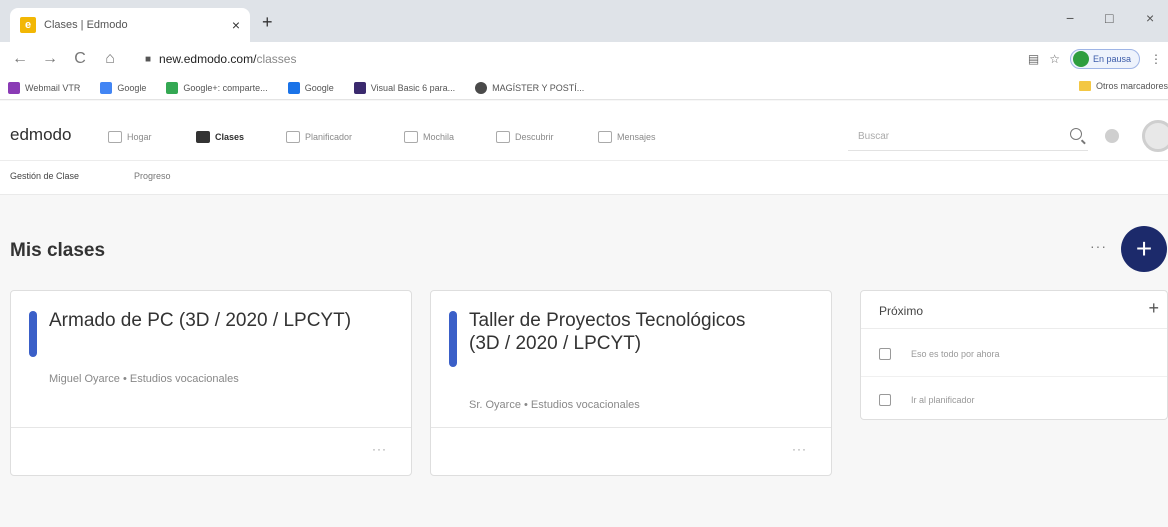 The height and width of the screenshot is (527, 1168). What do you see at coordinates (276, 59) in the screenshot?
I see `url-path: classes` at bounding box center [276, 59].